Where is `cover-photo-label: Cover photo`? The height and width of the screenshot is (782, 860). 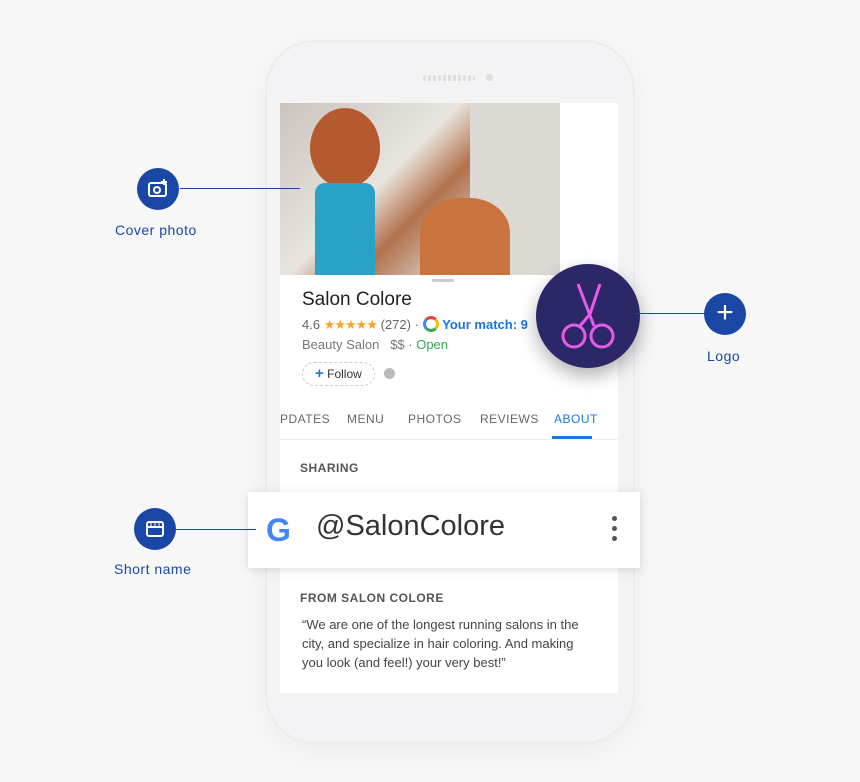
cover-photo-label: Cover photo is located at coordinates (156, 230).